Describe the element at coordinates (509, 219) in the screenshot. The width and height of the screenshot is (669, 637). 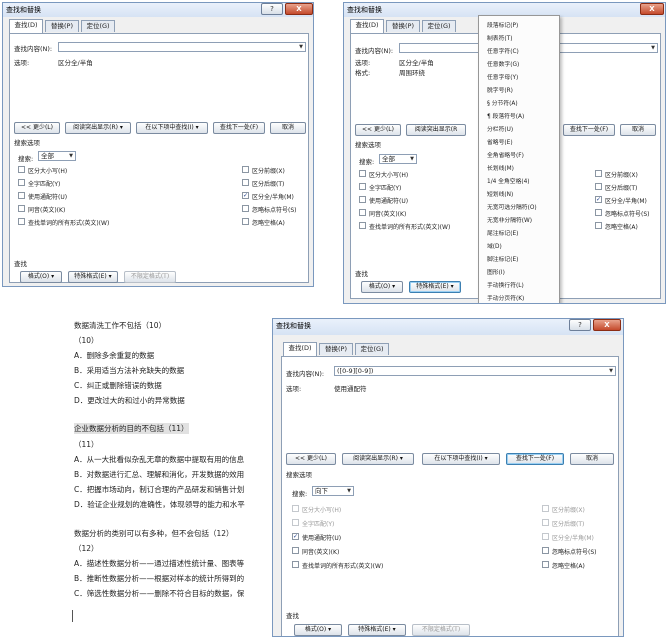
I see `menu-item: 无宽非分隔符(W)` at that location.